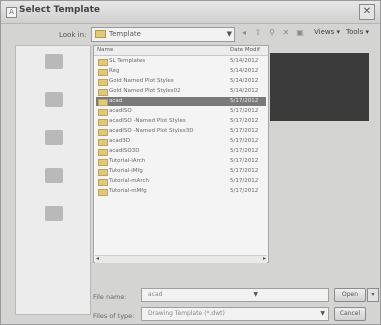 This screenshot has width=381, height=325. What do you see at coordinates (181, 181) in the screenshot?
I see `file-row: Tutorial-mArch 5/17/2012` at bounding box center [181, 181].